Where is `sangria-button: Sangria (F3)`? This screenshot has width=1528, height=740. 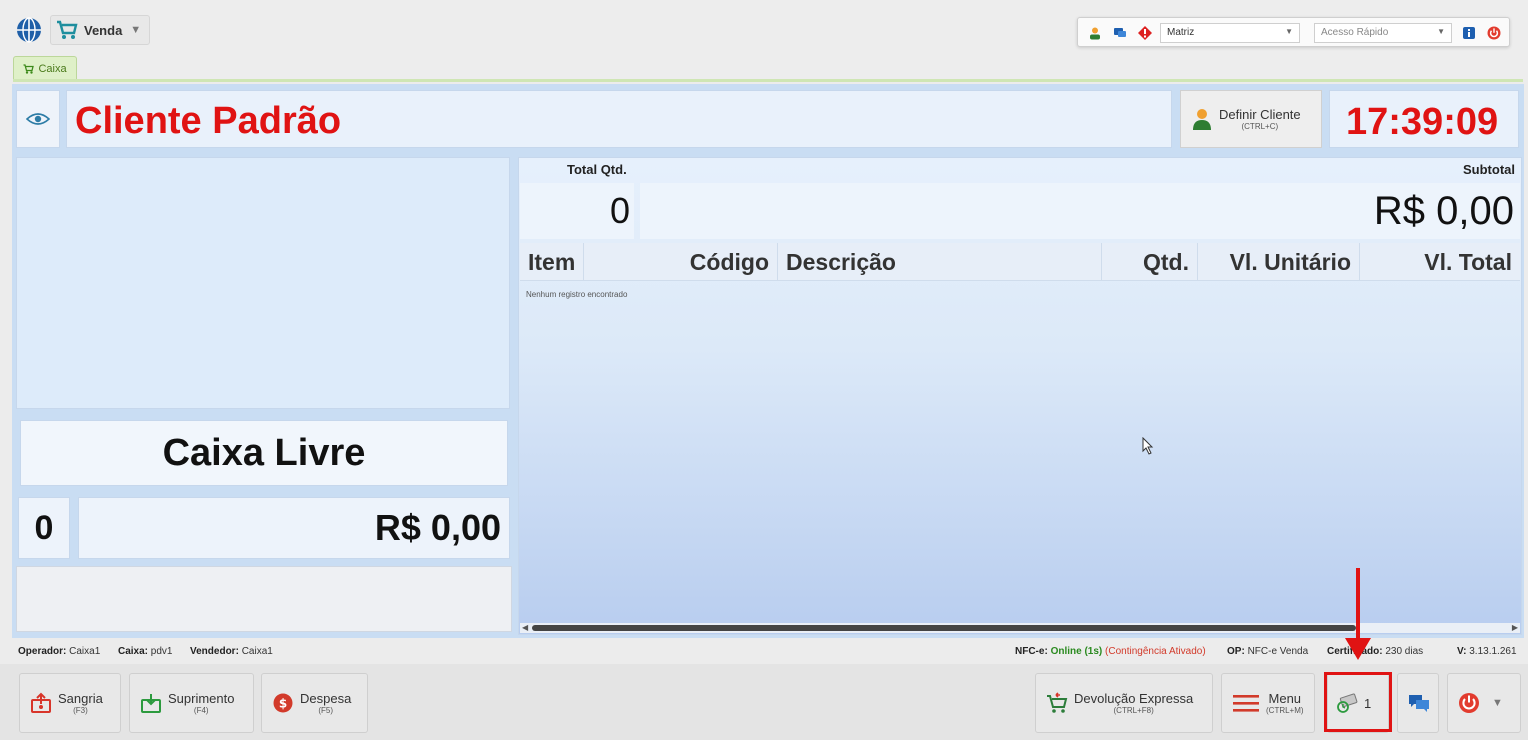
sangria-button: Sangria (F3) is located at coordinates (70, 703).